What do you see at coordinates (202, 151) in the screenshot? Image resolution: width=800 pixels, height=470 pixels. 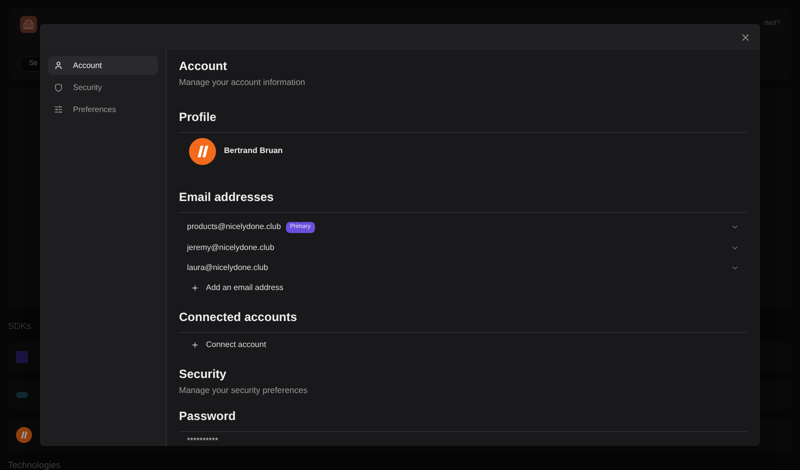 I see `avatar-logo` at bounding box center [202, 151].